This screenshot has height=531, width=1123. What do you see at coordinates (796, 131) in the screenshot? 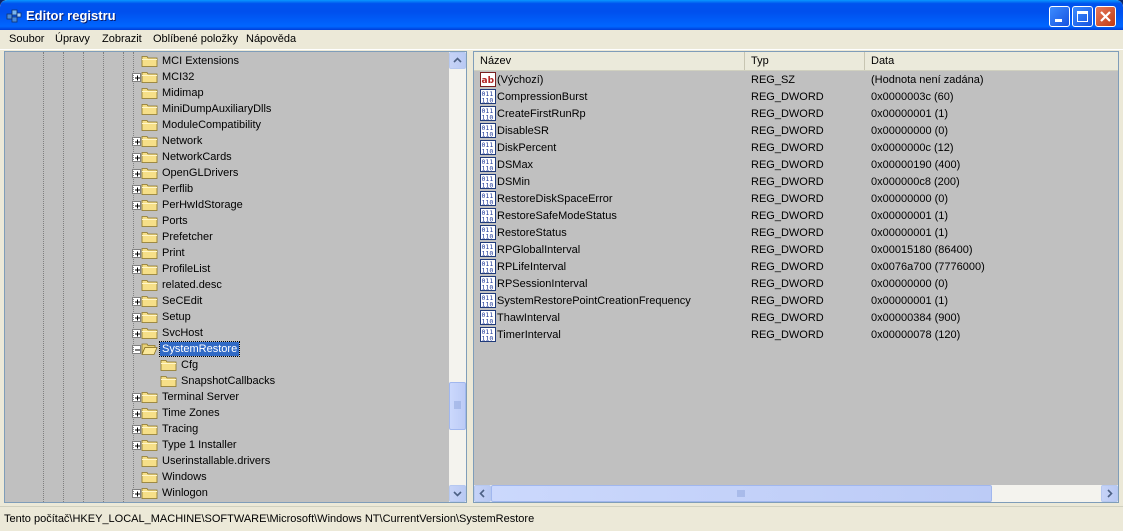
I see `list-item: 011 110 DisableSR REG_DWORD 0x00000000 (0)` at bounding box center [796, 131].